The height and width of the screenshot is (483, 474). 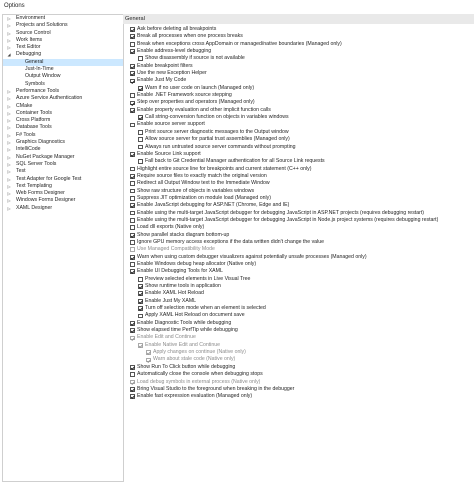 What do you see at coordinates (63, 164) in the screenshot?
I see `tree-item: ▷ SQL Server Tools` at bounding box center [63, 164].